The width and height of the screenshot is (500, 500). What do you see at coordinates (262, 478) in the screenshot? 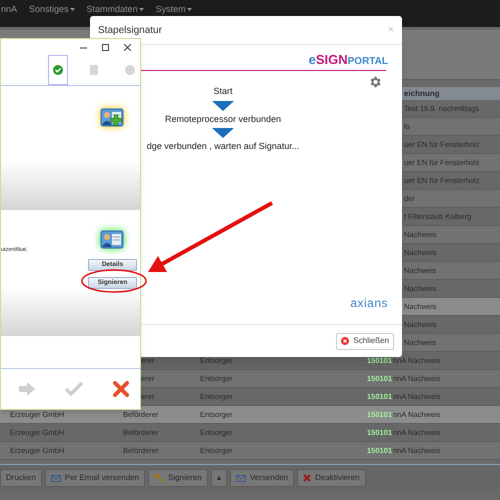
I see `toolbar-button: Versenden` at bounding box center [262, 478].